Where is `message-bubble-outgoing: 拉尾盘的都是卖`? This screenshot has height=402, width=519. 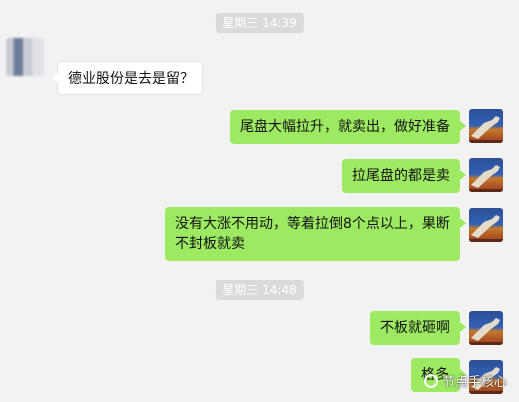
message-bubble-outgoing: 拉尾盘的都是卖 is located at coordinates (404, 176).